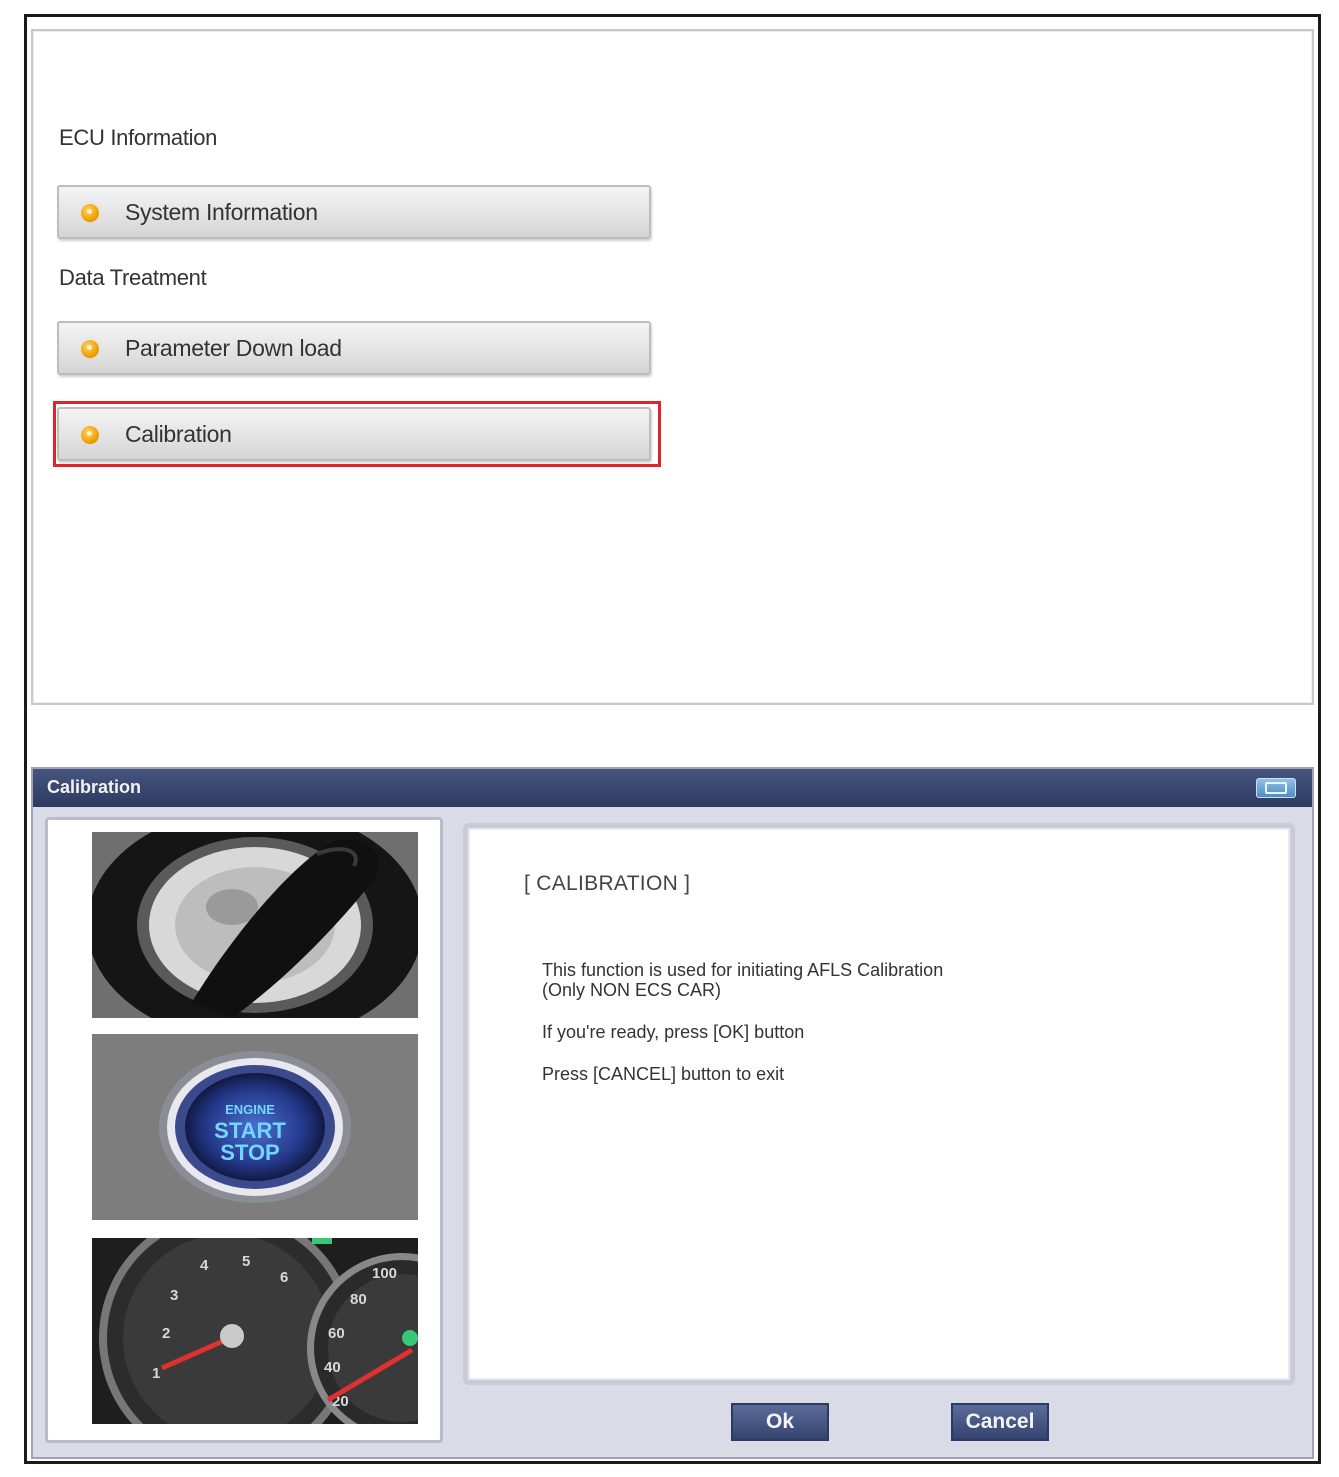  Describe the element at coordinates (246, 1261) in the screenshot. I see `svg-text: 5` at that location.